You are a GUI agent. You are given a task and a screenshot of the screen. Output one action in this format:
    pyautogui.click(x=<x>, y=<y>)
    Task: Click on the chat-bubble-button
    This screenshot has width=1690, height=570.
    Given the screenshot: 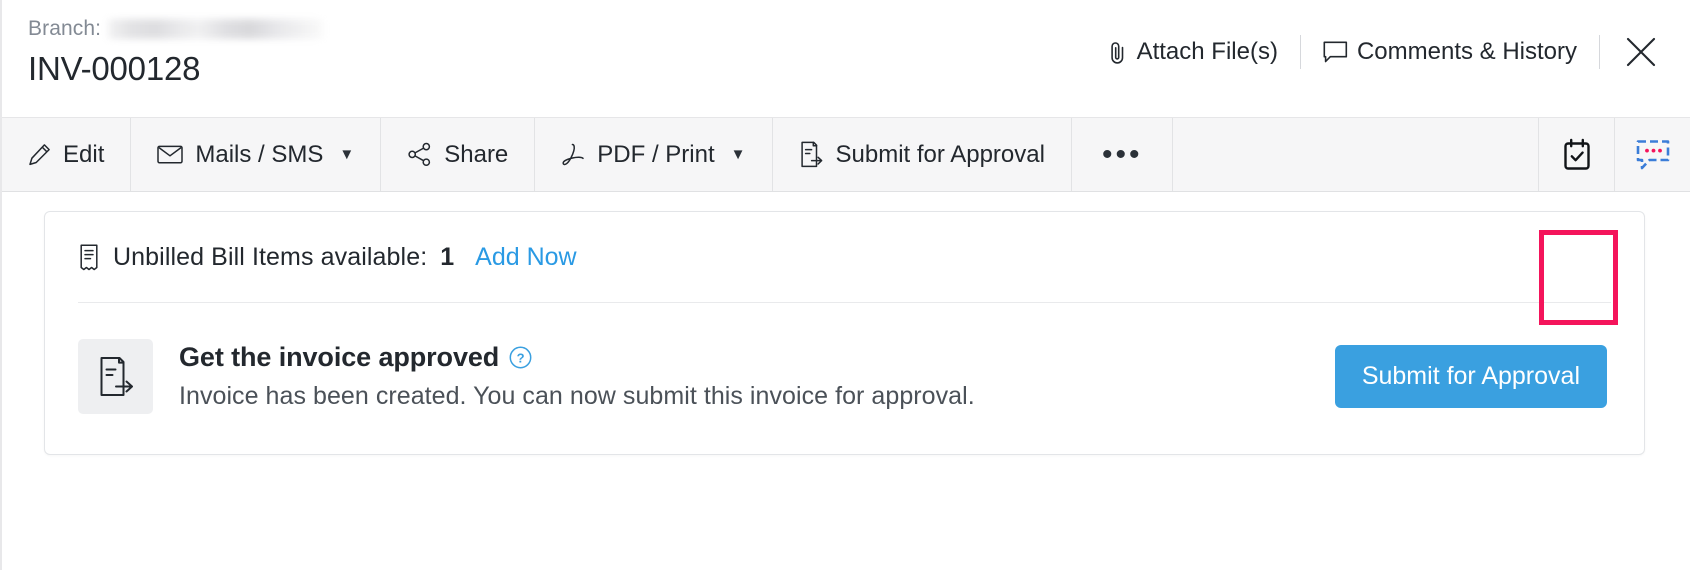 What is the action you would take?
    pyautogui.click(x=1652, y=154)
    